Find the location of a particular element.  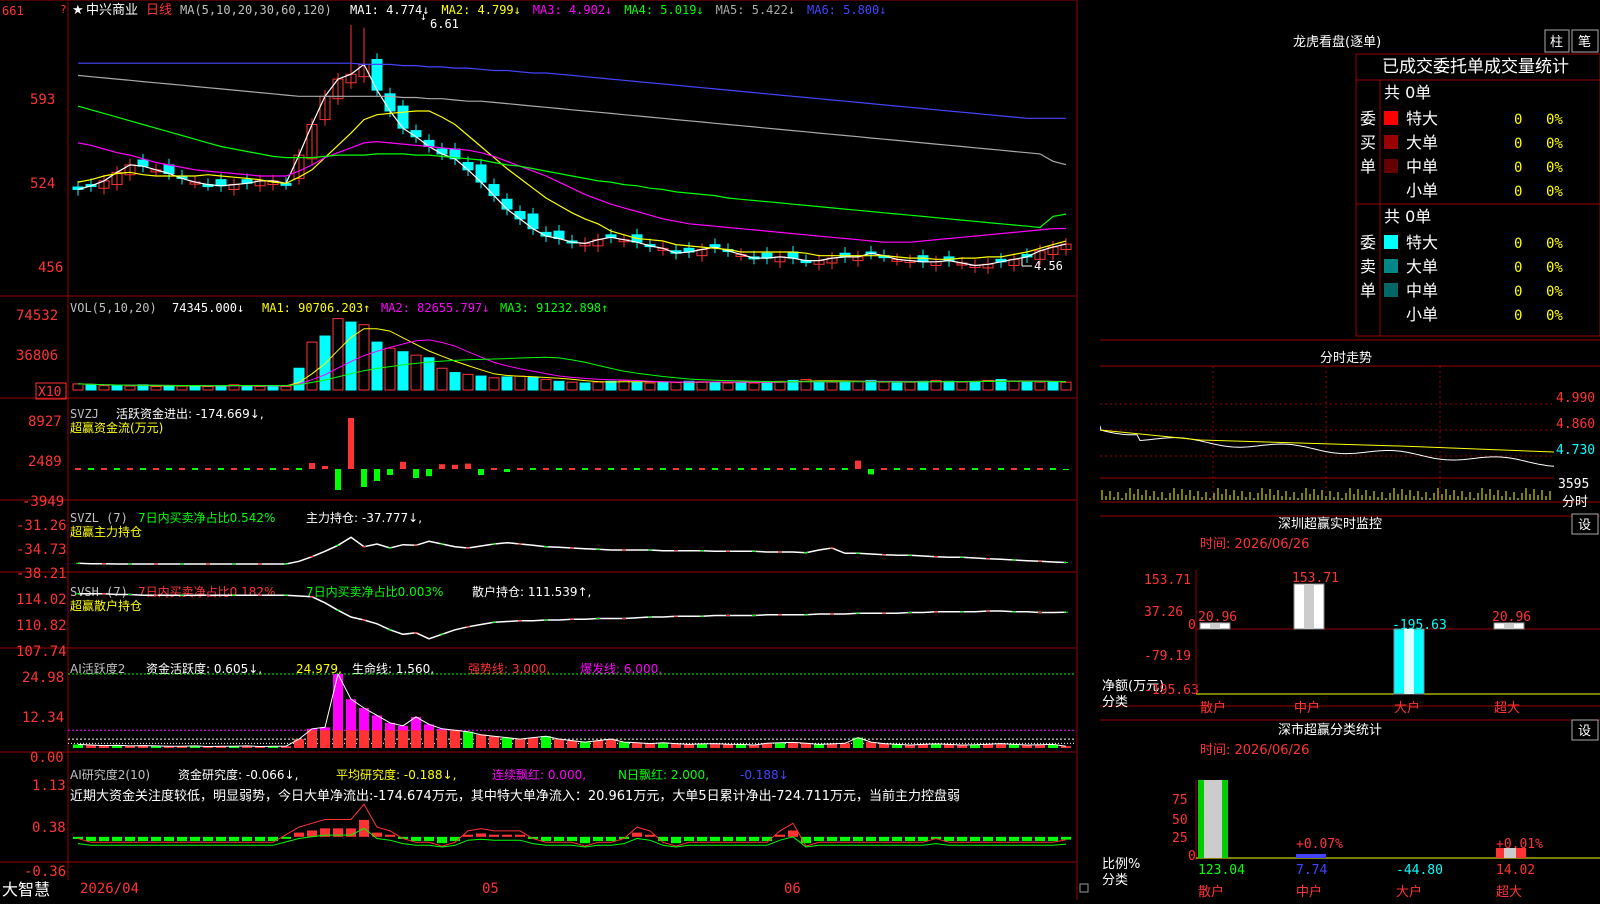

fenshi-price-line is located at coordinates (1327, 446).